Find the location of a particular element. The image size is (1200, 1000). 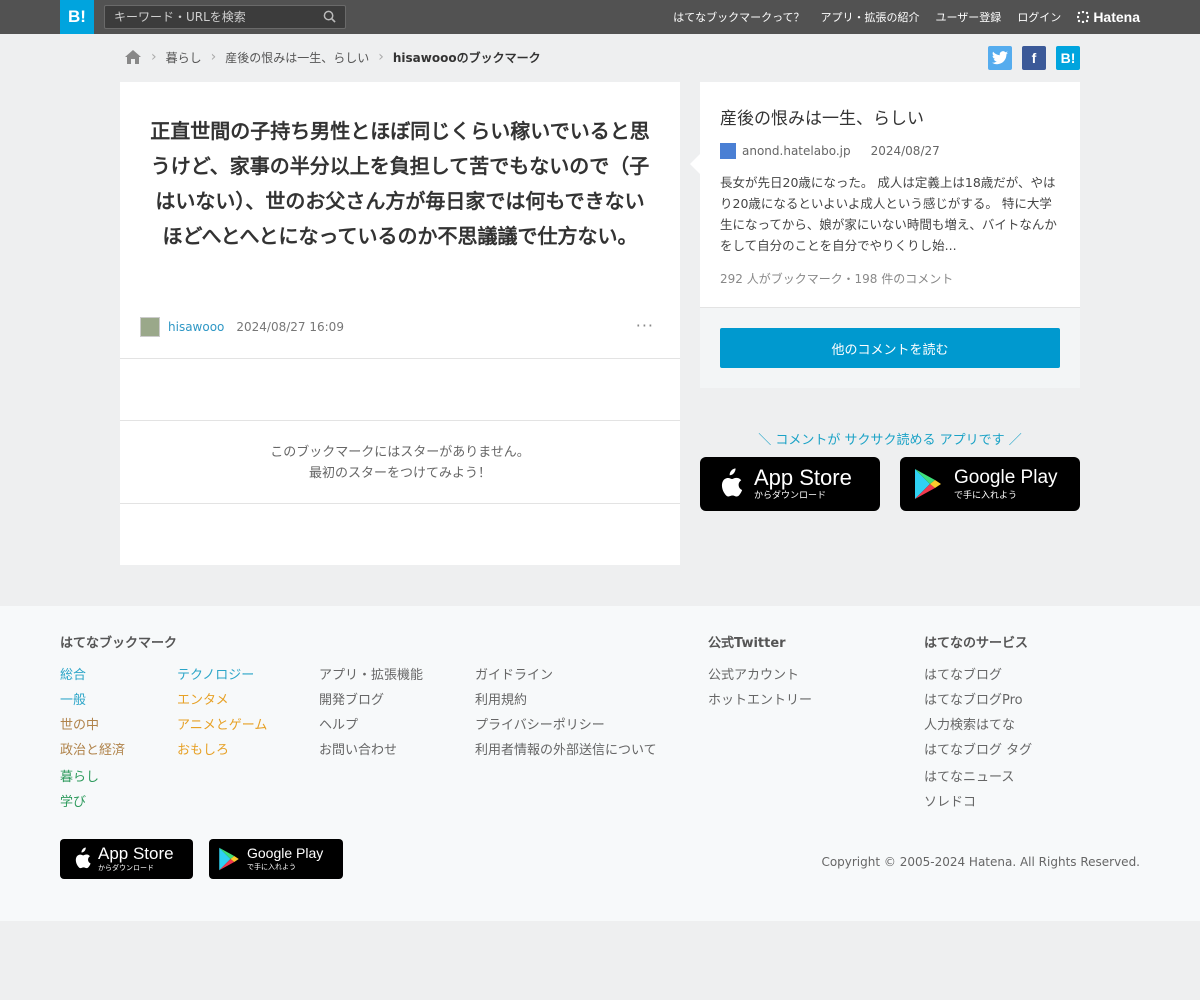

avatar is located at coordinates (150, 327).